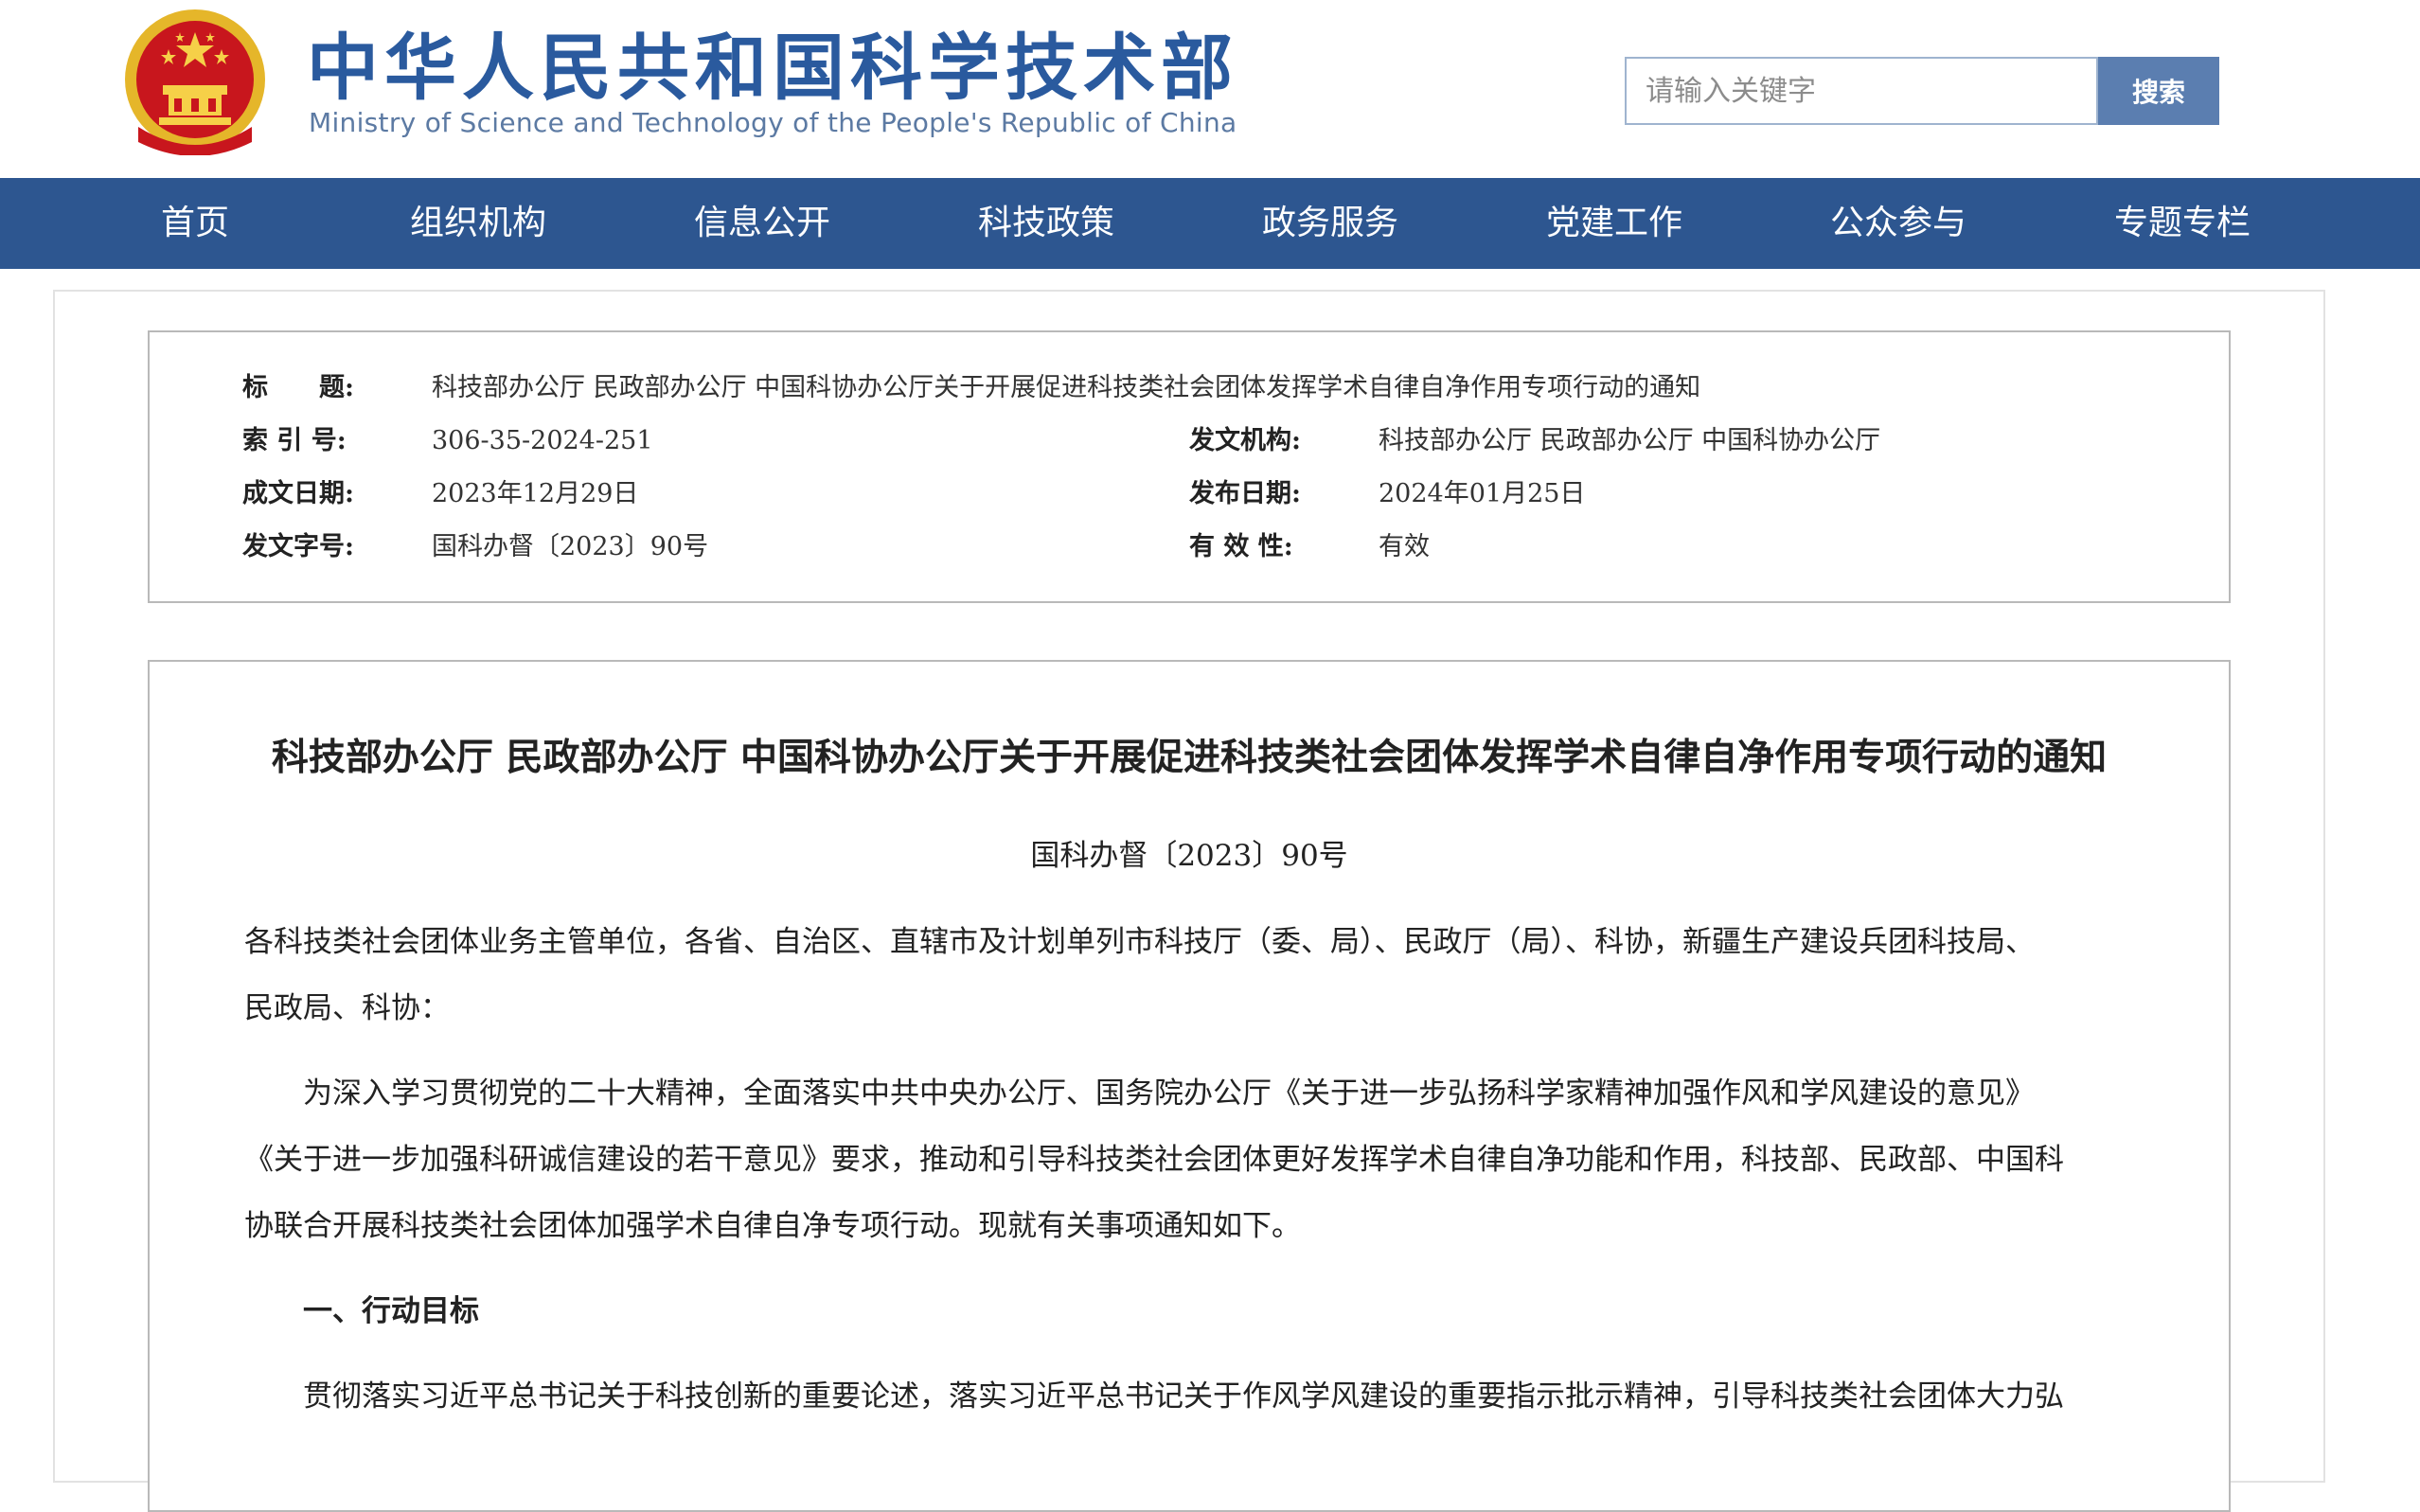 This screenshot has width=2420, height=1512. Describe the element at coordinates (1614, 223) in the screenshot. I see `nav-item-party-building: 党建工作` at that location.